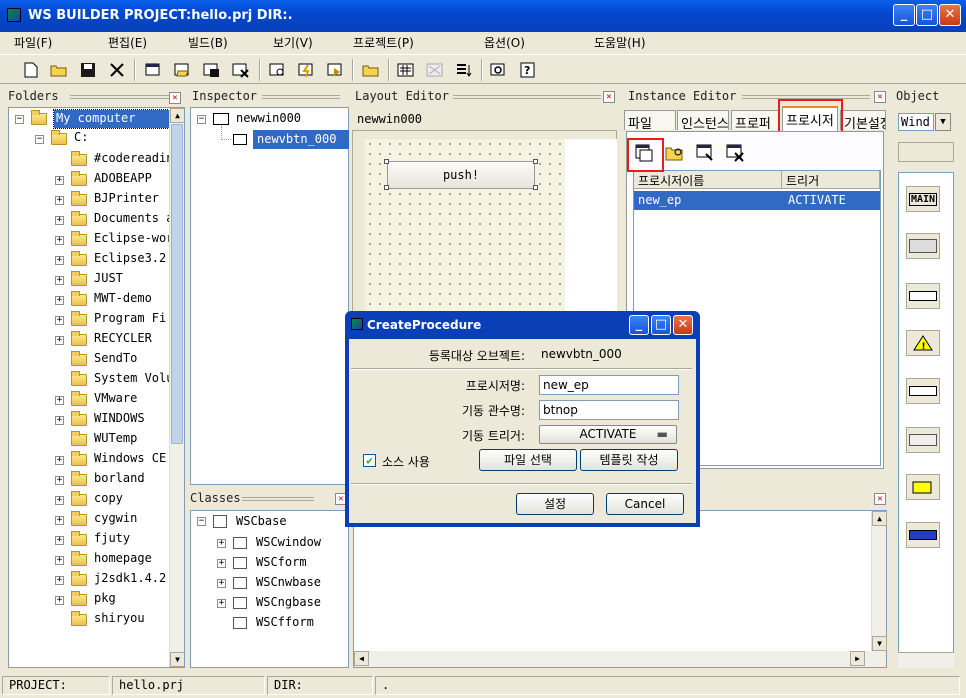 The height and width of the screenshot is (698, 966). What do you see at coordinates (288, 545) in the screenshot?
I see `class-item: WSCwindow` at bounding box center [288, 545].